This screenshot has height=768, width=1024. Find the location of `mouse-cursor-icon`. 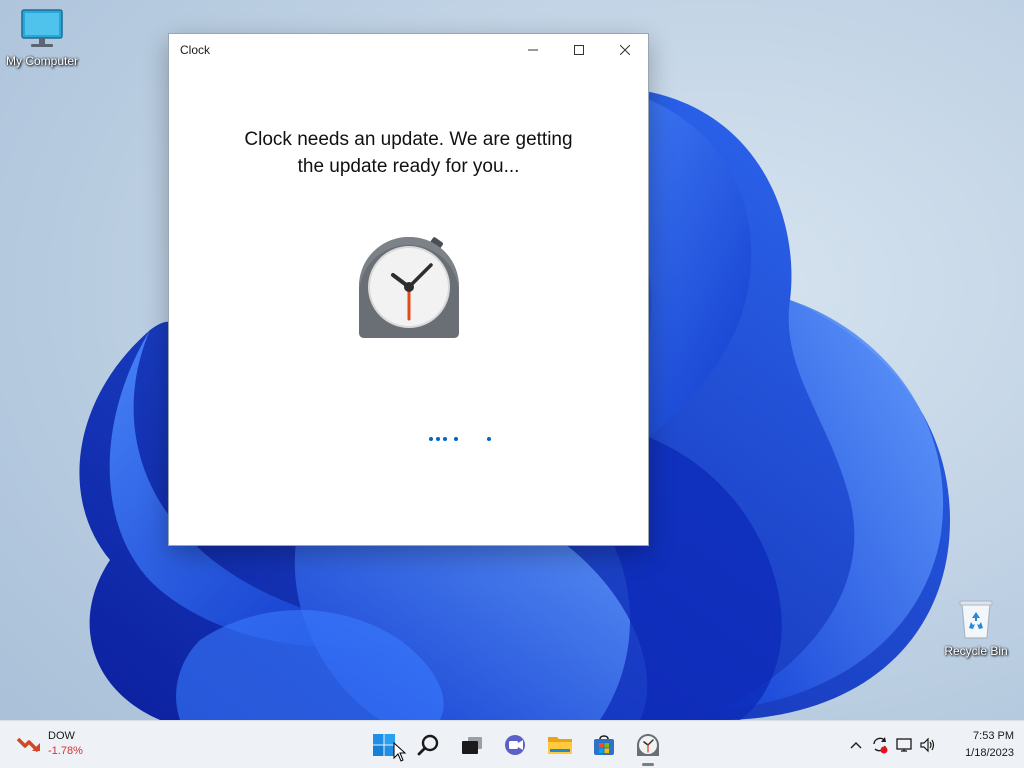

mouse-cursor-icon is located at coordinates (400, 752).